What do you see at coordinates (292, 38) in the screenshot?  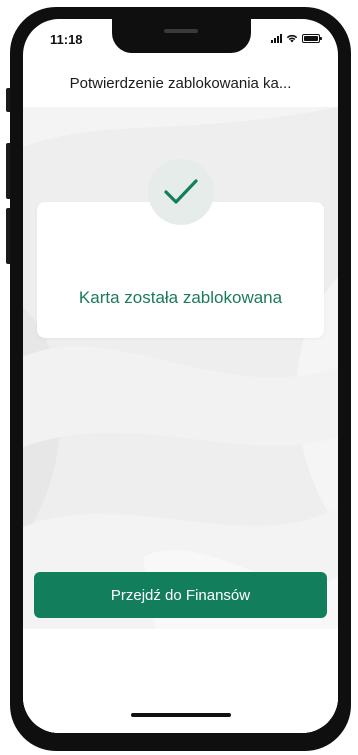 I see `wifi-icon` at bounding box center [292, 38].